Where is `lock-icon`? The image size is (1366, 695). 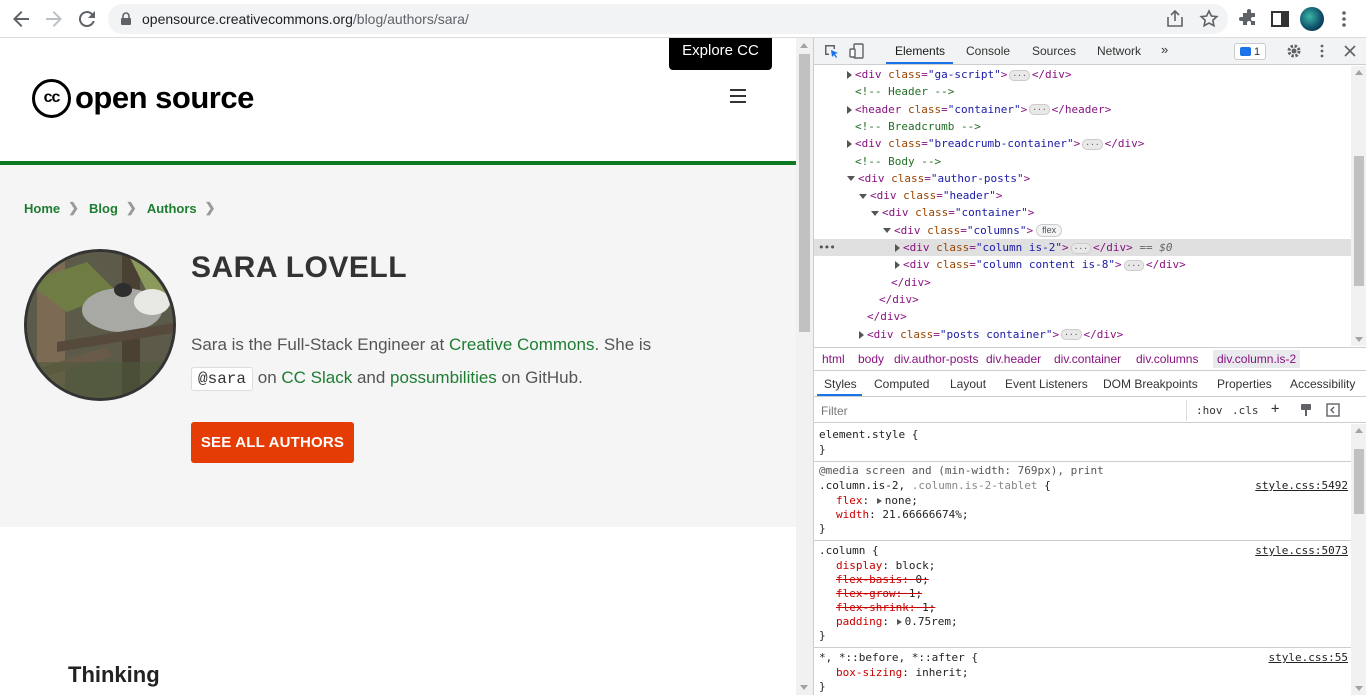 lock-icon is located at coordinates (126, 19).